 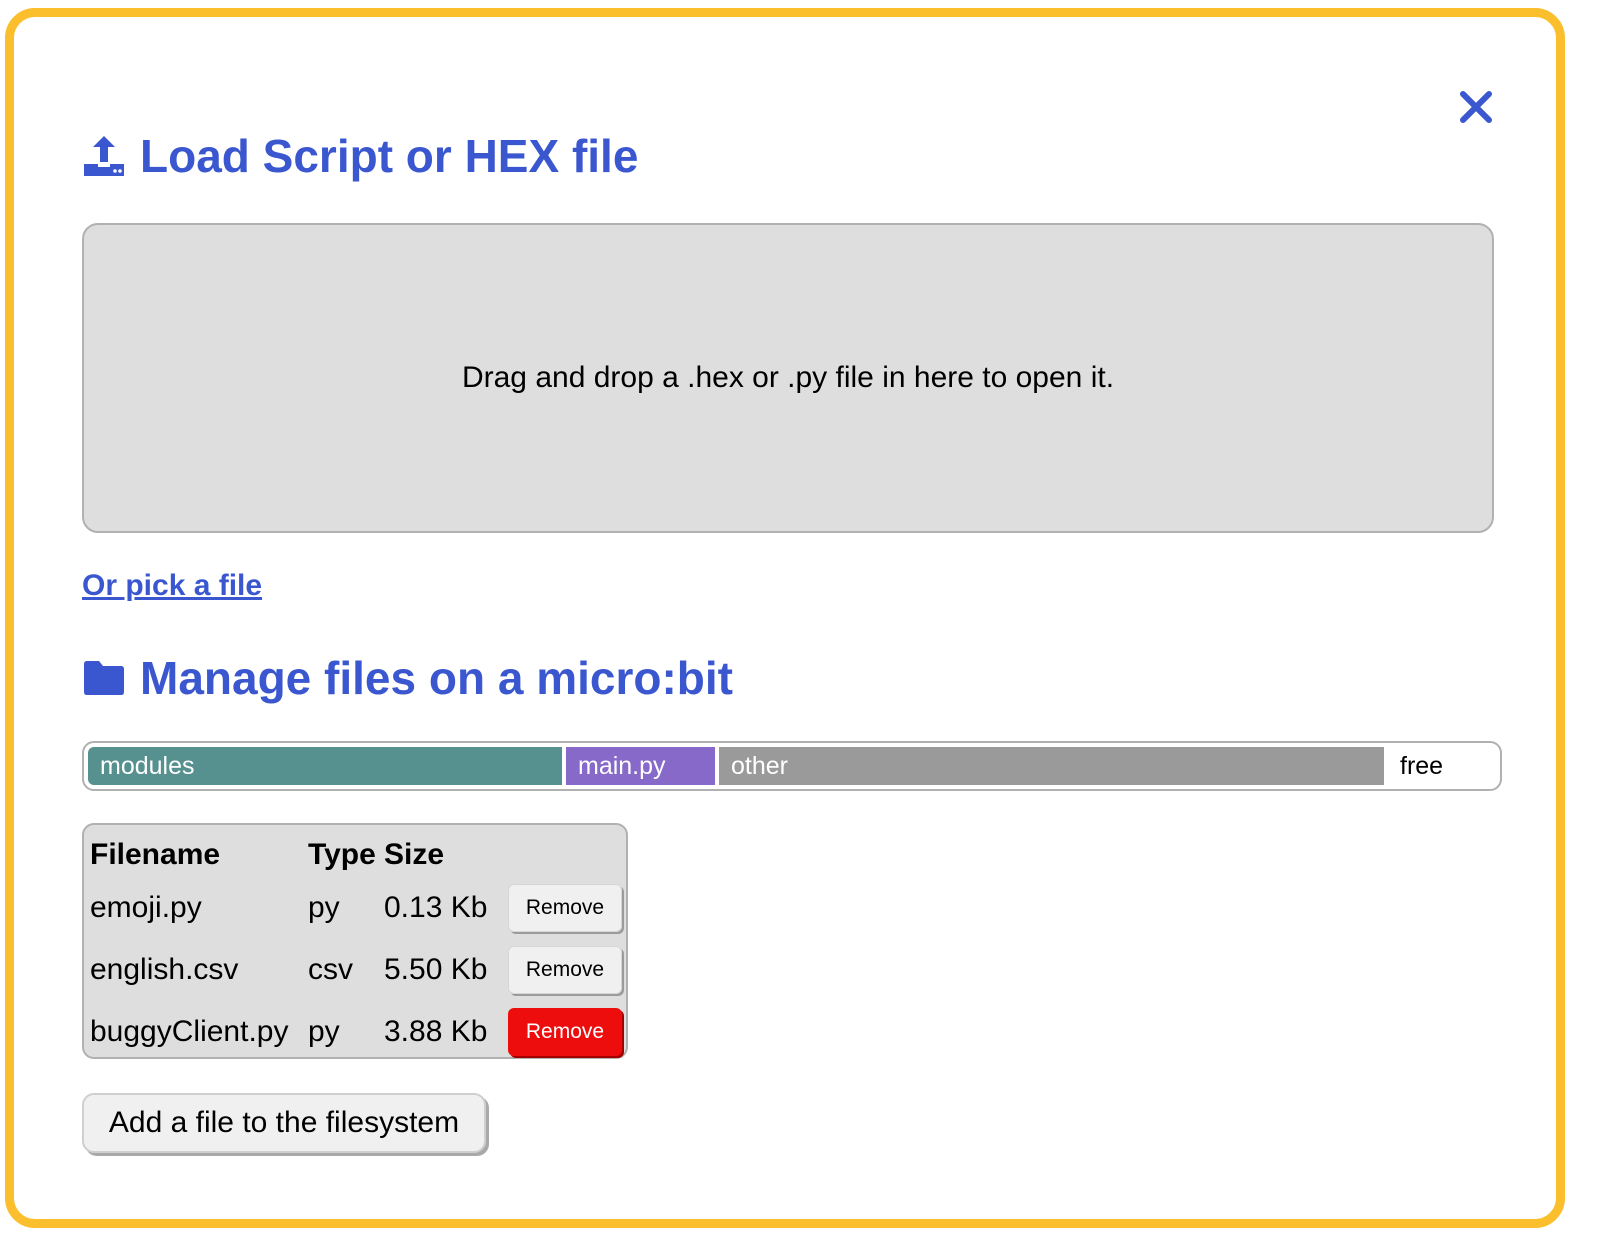 What do you see at coordinates (342, 854) in the screenshot?
I see `column-header-type: Type` at bounding box center [342, 854].